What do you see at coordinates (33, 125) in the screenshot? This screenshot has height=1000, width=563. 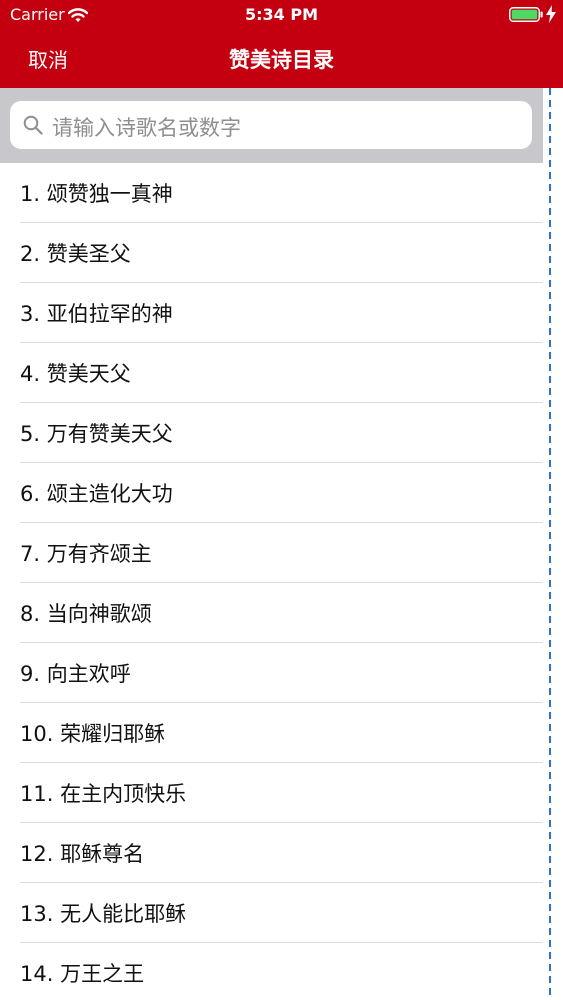 I see `search-icon` at bounding box center [33, 125].